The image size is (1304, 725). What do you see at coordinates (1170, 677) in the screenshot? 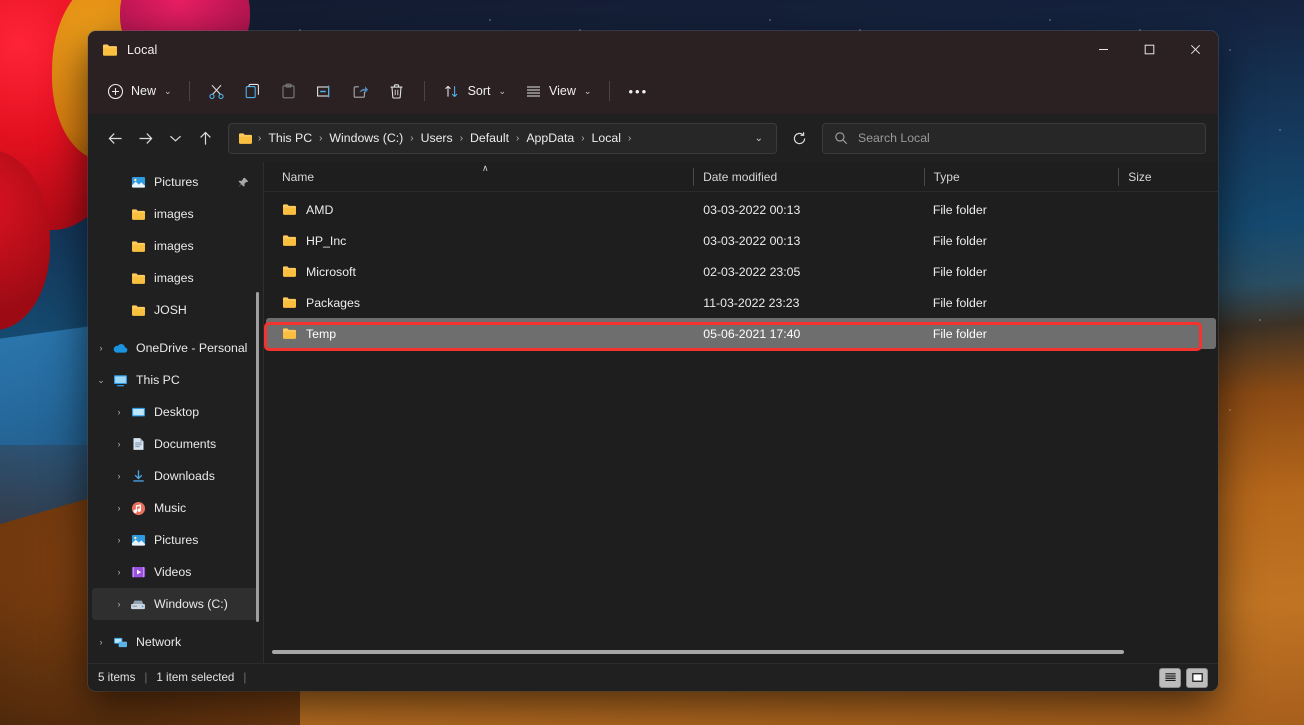
I see `details-view-icon` at bounding box center [1170, 677].